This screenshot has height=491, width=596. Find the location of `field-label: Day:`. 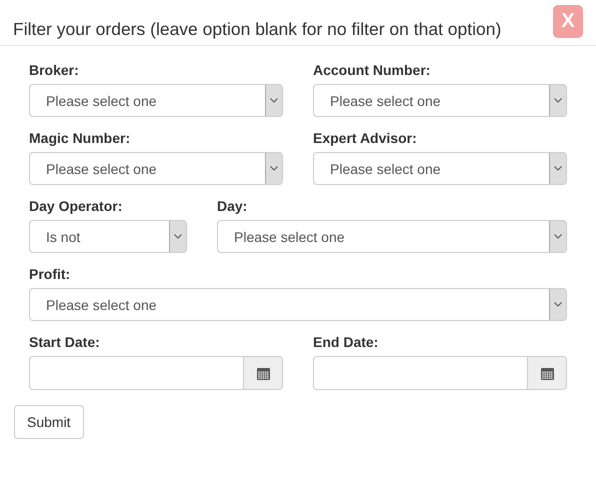

field-label: Day: is located at coordinates (232, 206).